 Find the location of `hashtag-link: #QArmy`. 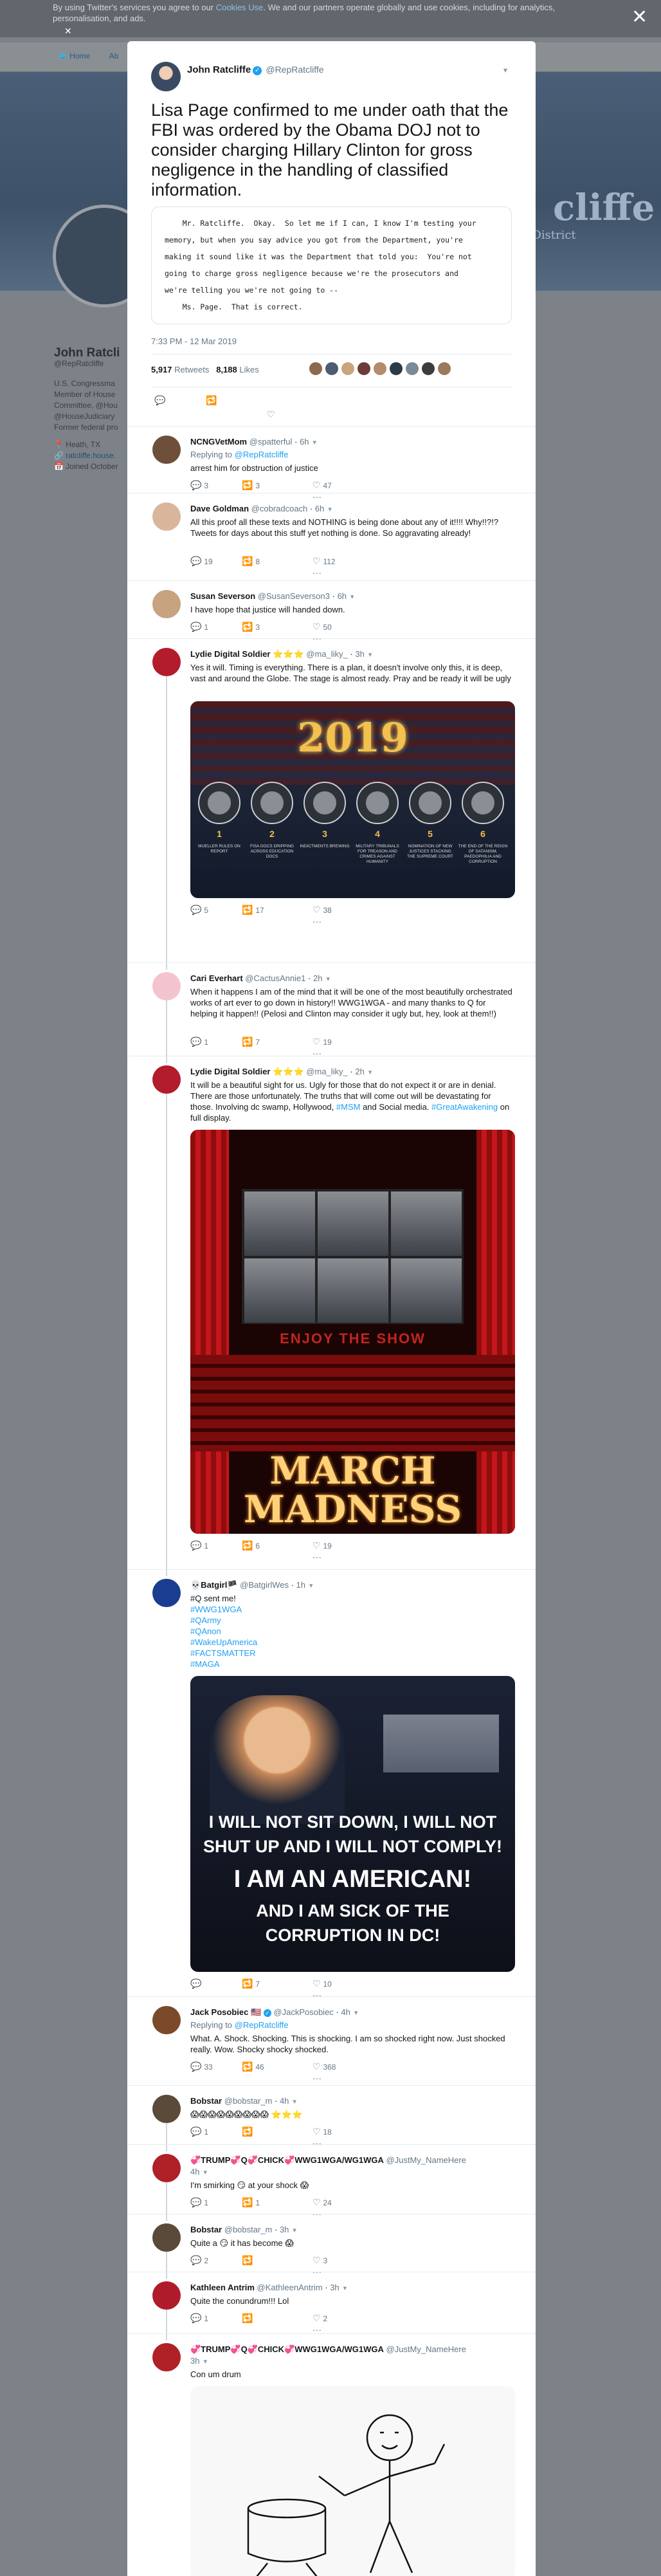

hashtag-link: #QArmy is located at coordinates (353, 1620).